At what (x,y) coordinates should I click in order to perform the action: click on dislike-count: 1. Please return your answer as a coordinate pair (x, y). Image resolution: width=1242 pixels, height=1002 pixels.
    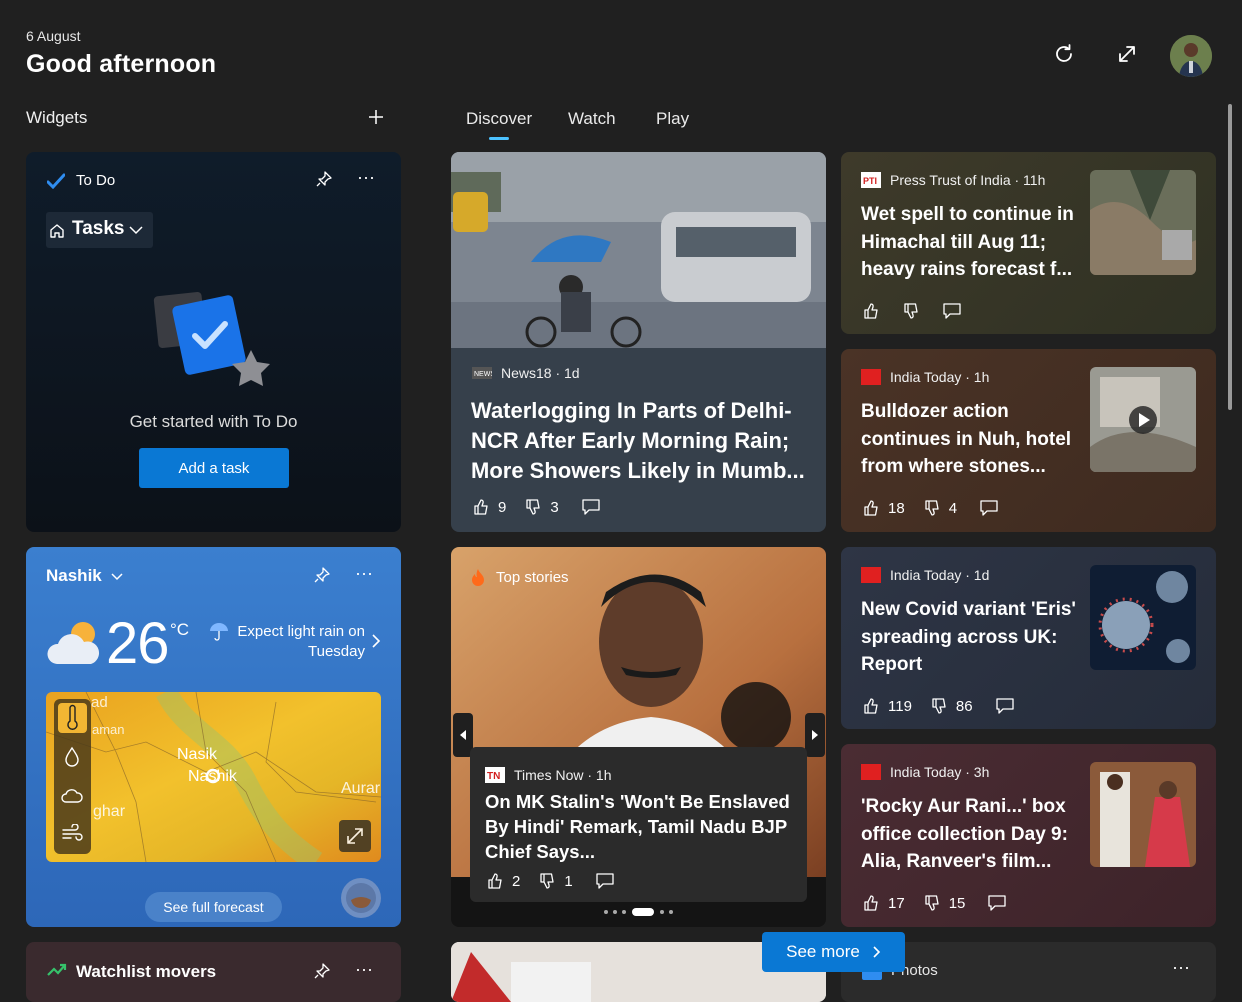
    Looking at the image, I should click on (568, 881).